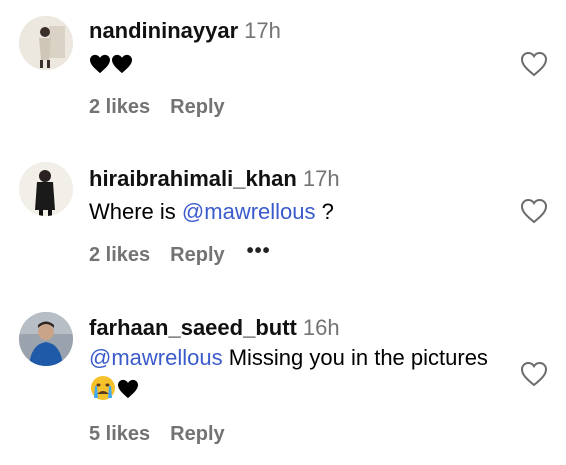 Image resolution: width=566 pixels, height=465 pixels. Describe the element at coordinates (193, 327) in the screenshot. I see `username: farhaan_saeed_butt` at that location.